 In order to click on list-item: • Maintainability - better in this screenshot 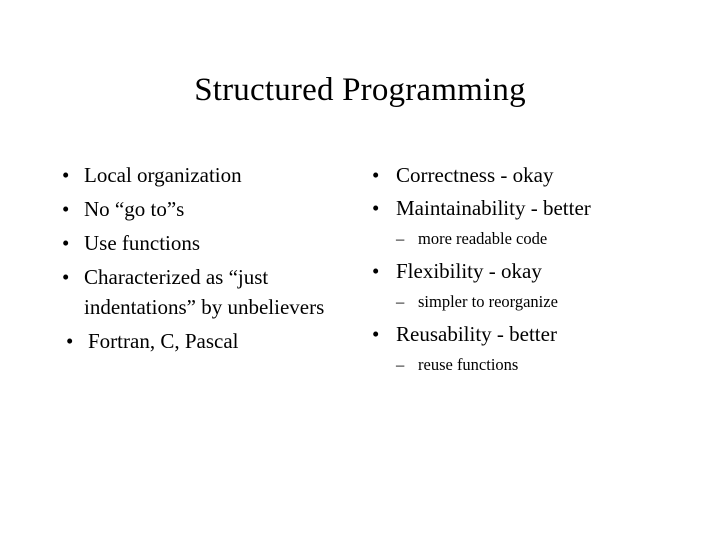, I will do `click(518, 208)`.